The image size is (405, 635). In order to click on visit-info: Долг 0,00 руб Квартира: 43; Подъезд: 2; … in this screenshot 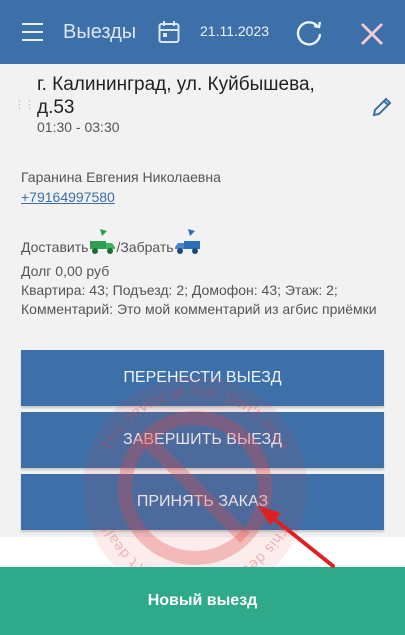, I will do `click(206, 290)`.